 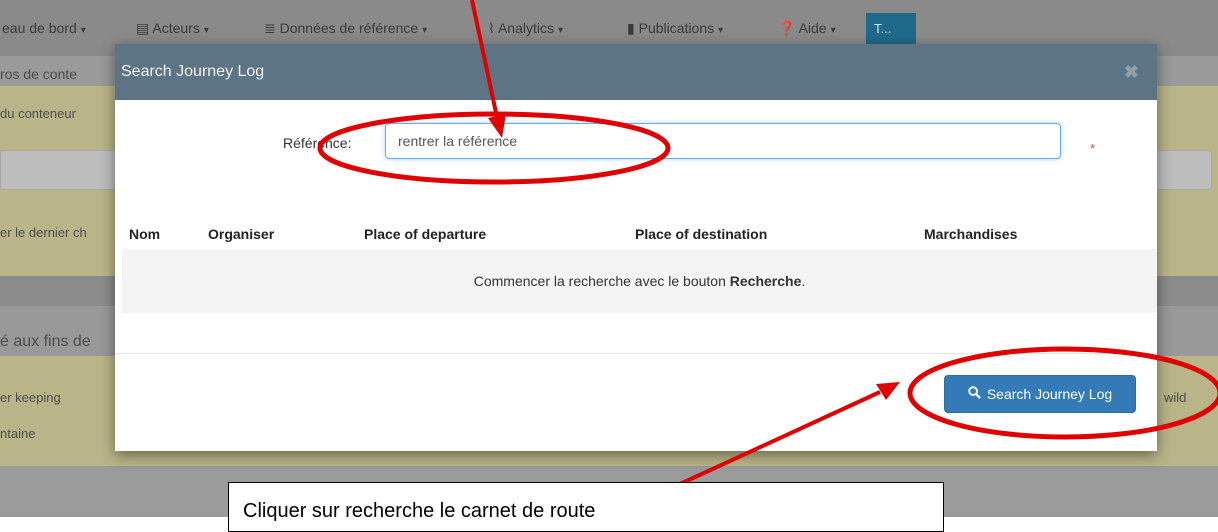 I want to click on modal-header: Search Journey Log ✖, so click(x=636, y=72).